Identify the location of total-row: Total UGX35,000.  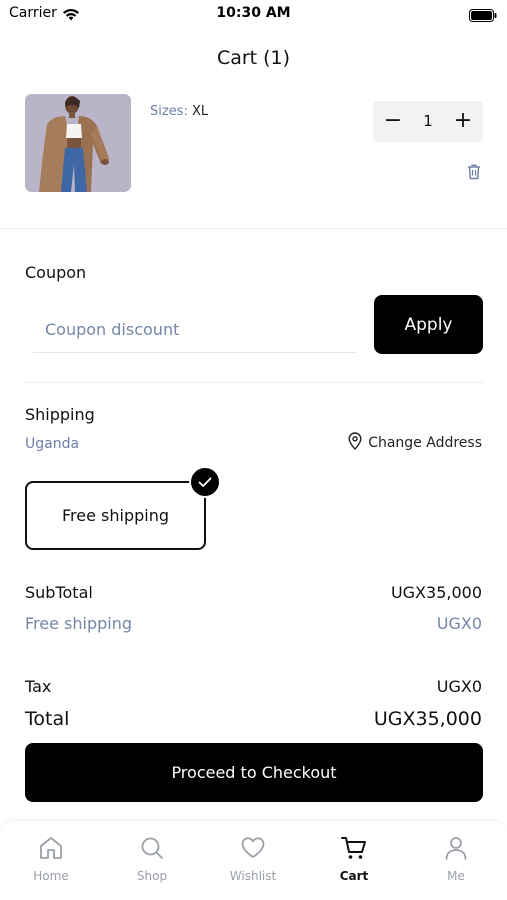
(253, 719).